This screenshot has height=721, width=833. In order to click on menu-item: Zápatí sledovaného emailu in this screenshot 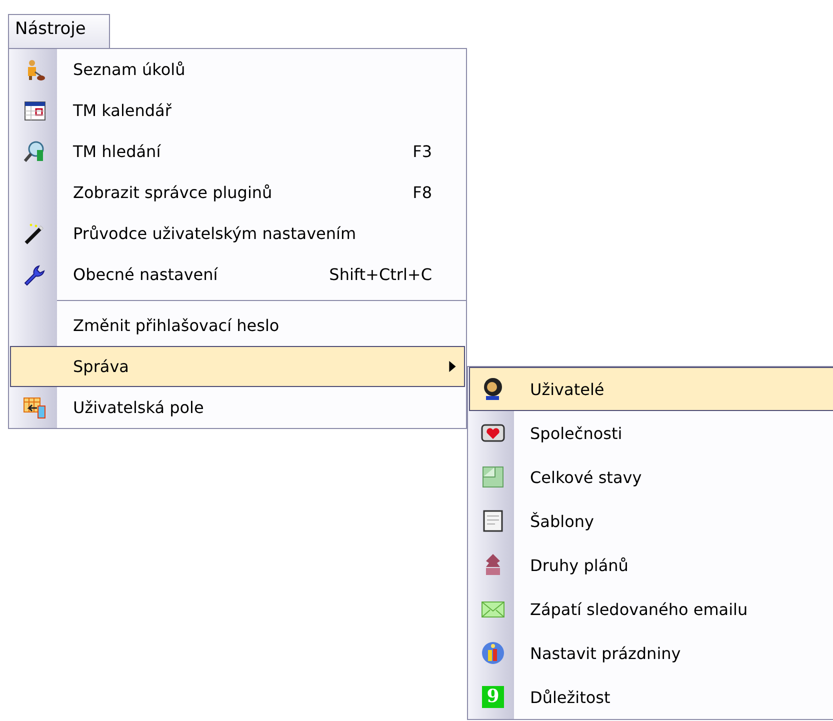, I will do `click(651, 609)`.